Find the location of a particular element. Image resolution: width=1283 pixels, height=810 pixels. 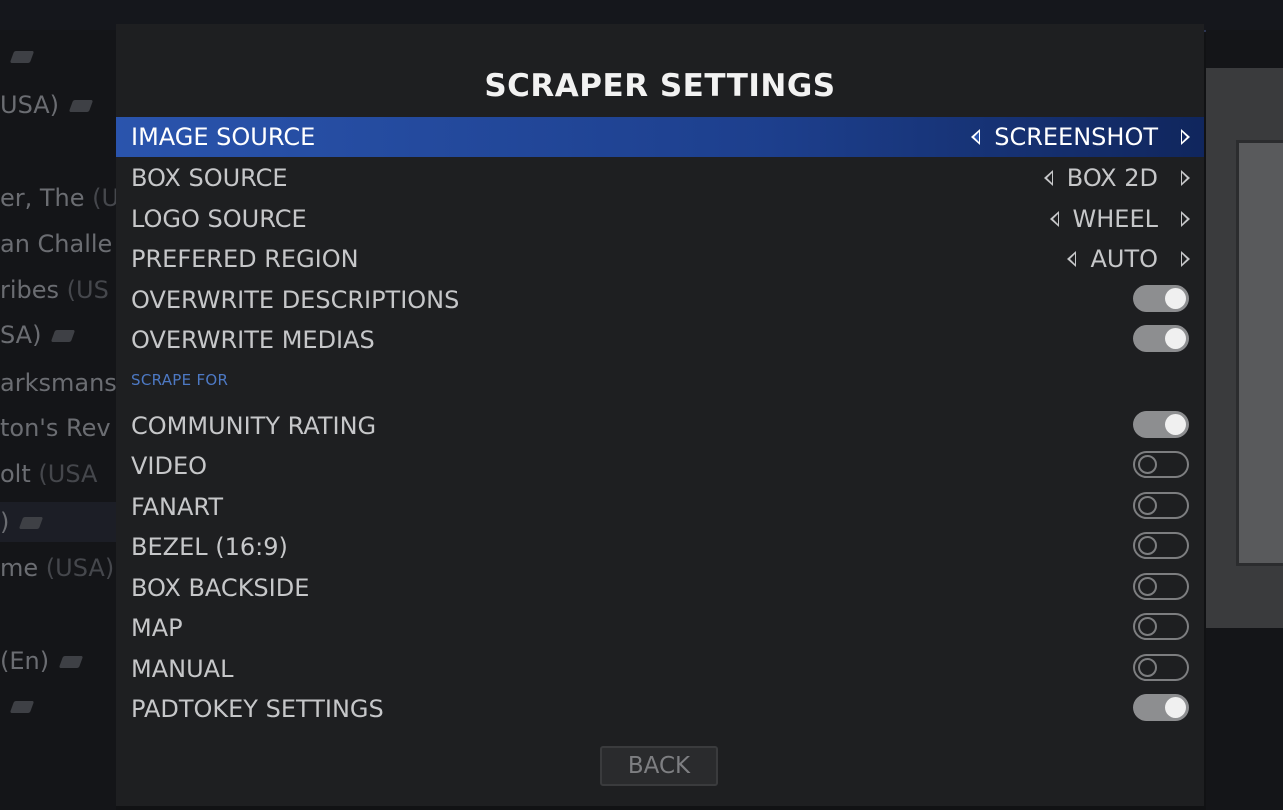

background-list-item: (En) is located at coordinates (42, 661).